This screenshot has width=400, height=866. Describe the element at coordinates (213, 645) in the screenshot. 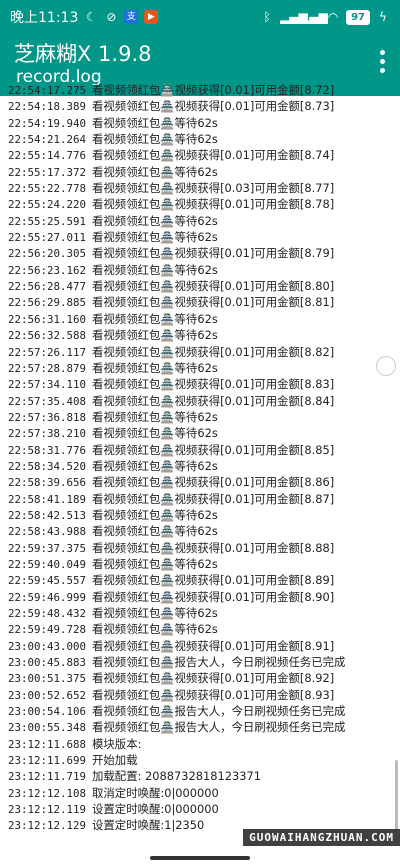

I see `log-message: 看视频领红包🏯视频获得[0.01]可用金额[8.91]` at that location.